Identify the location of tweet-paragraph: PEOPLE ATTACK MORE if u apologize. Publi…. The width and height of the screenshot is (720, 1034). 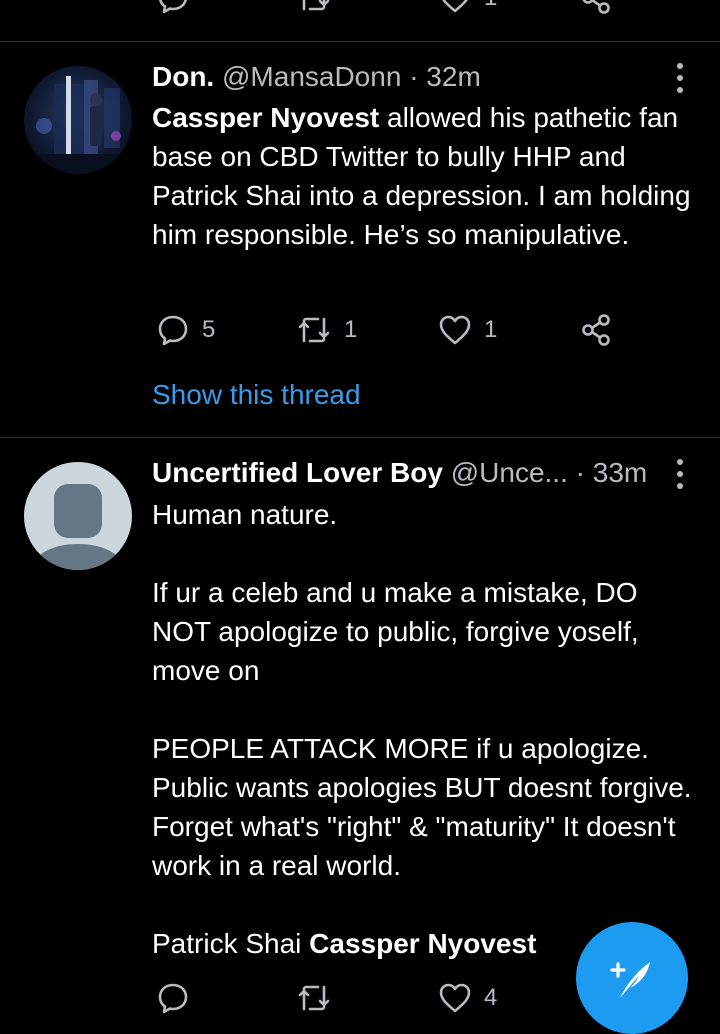
(422, 807).